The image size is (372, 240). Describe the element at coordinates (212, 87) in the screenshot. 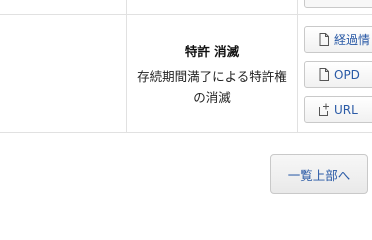

I see `status-description: 存続期間満了による特許権の消滅` at that location.